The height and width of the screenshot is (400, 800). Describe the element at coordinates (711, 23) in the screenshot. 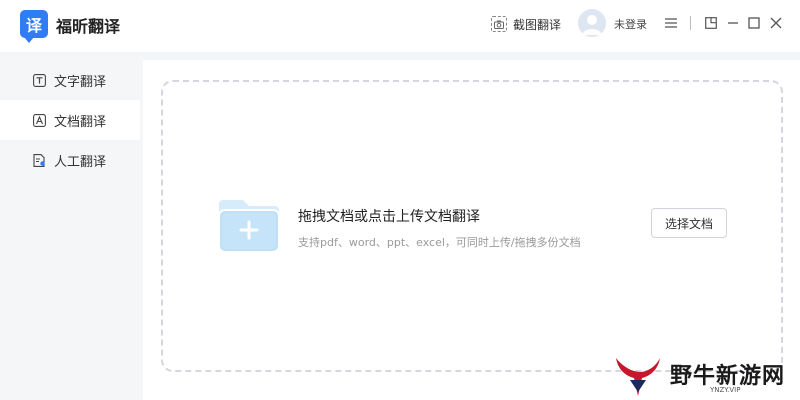

I see `mini-mode-icon` at that location.